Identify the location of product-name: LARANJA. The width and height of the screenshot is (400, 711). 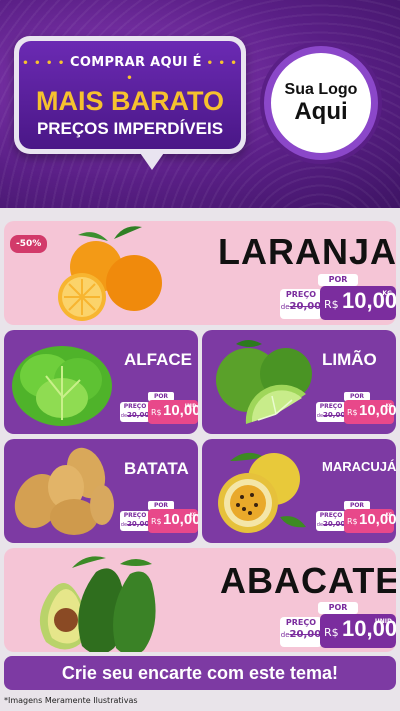
(307, 251).